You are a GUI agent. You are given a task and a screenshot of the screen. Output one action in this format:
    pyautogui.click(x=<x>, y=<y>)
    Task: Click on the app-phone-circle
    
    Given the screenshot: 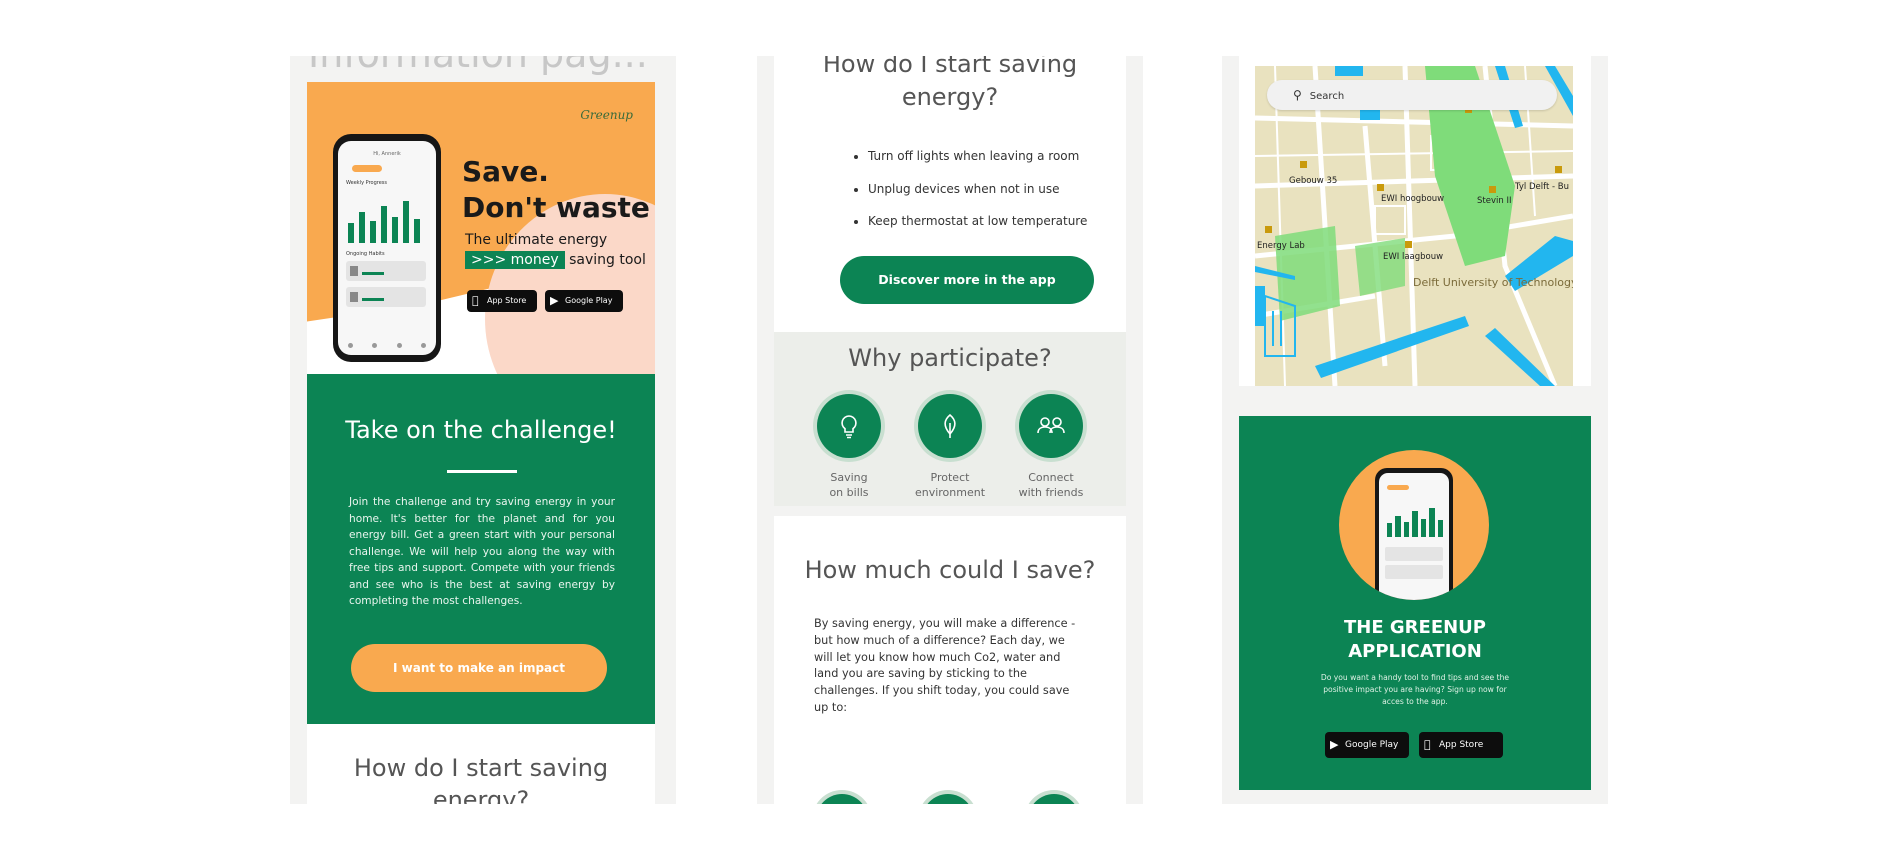 What is the action you would take?
    pyautogui.click(x=1414, y=525)
    